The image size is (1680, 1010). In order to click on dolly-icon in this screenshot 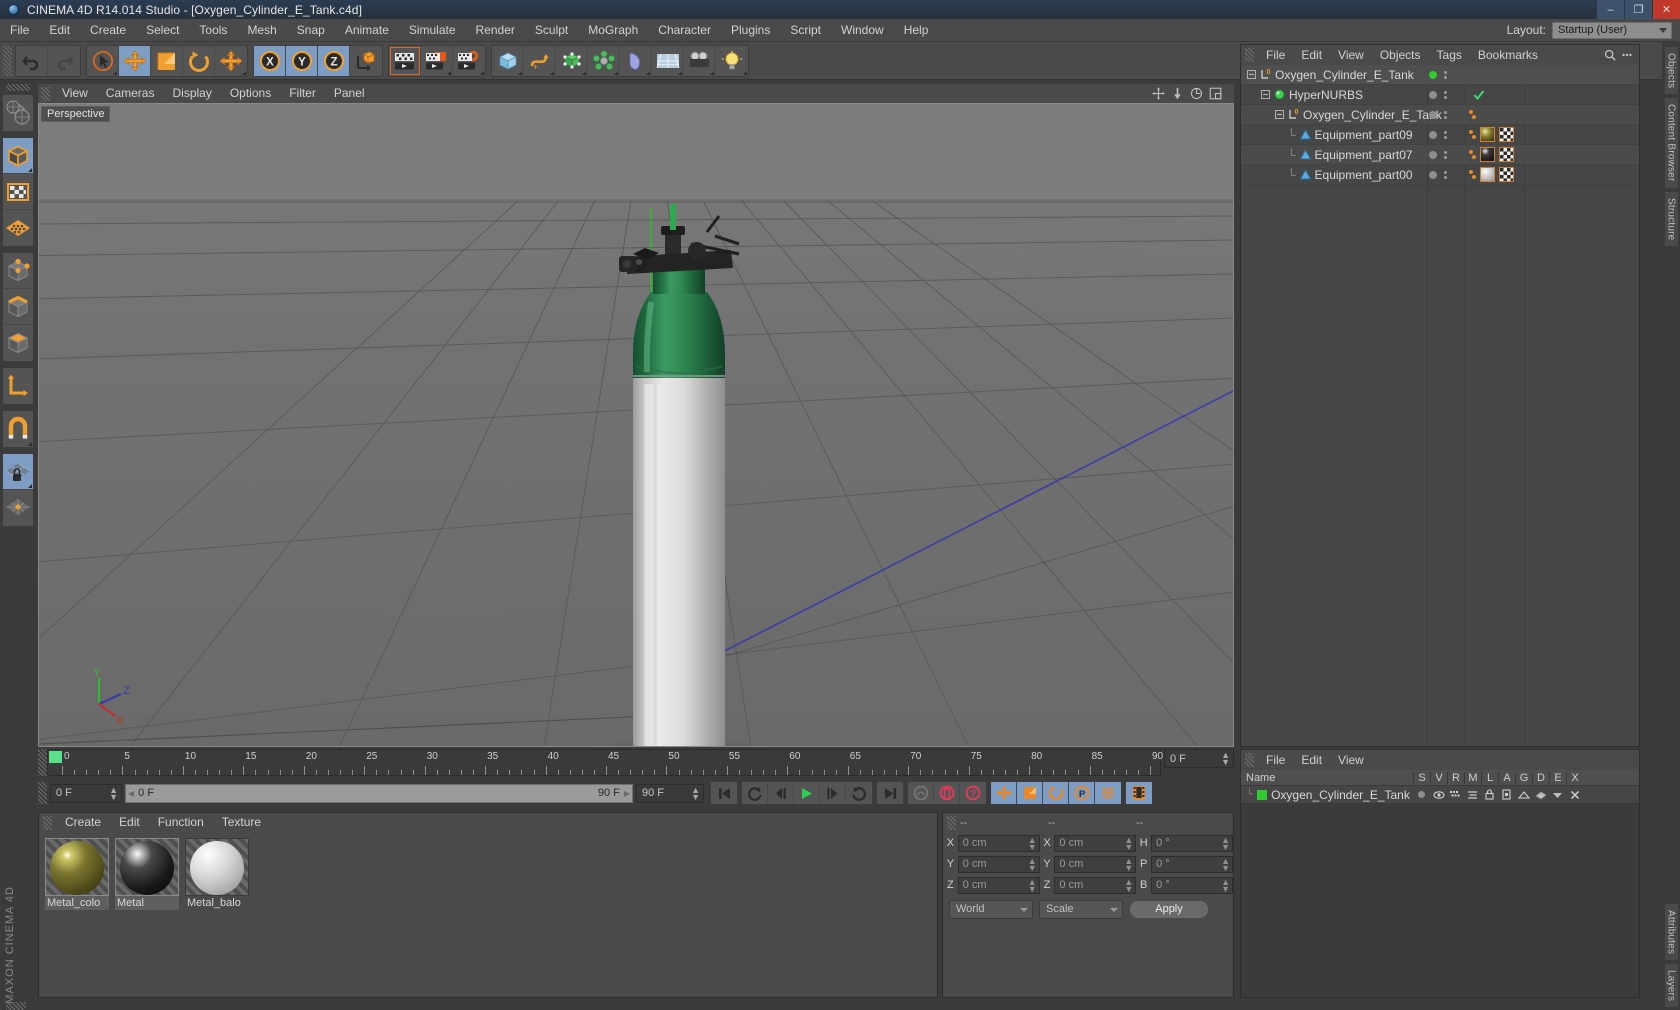, I will do `click(1177, 93)`.